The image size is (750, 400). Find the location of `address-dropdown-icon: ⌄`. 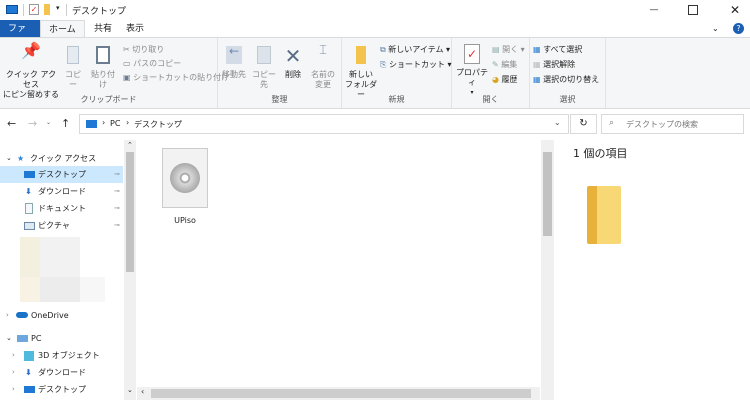

address-dropdown-icon: ⌄ is located at coordinates (557, 122).